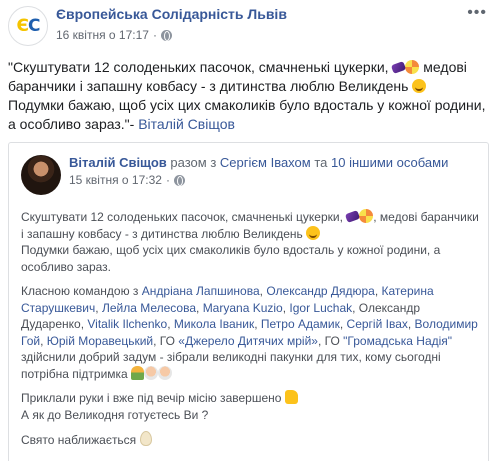  What do you see at coordinates (201, 291) in the screenshot?
I see `mention-link: Андріана Лапшинова` at bounding box center [201, 291].